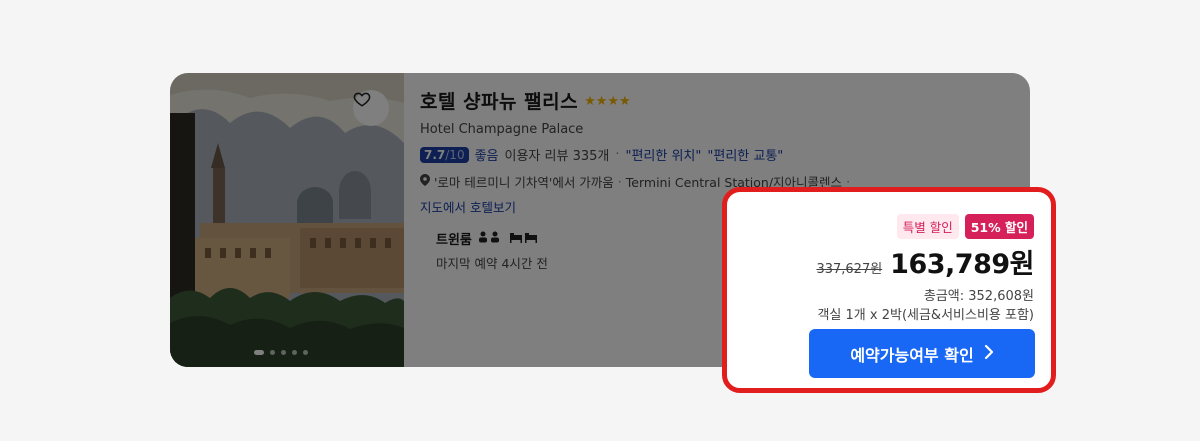  I want to click on rating-word: 좋음, so click(486, 156).